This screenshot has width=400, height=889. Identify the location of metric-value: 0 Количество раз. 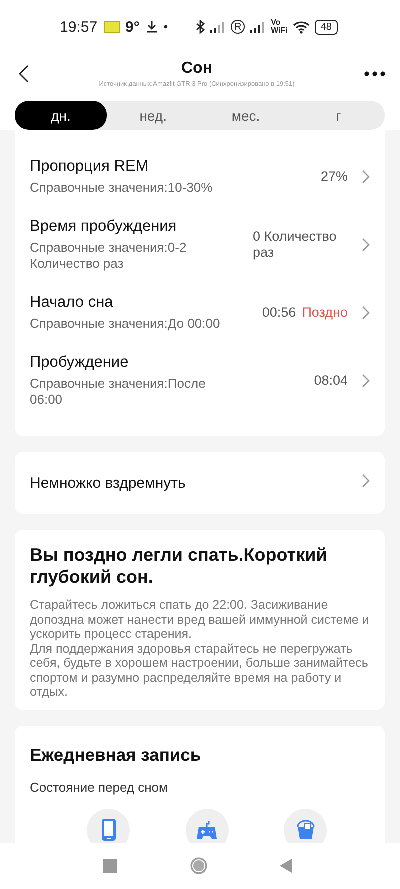
(295, 245).